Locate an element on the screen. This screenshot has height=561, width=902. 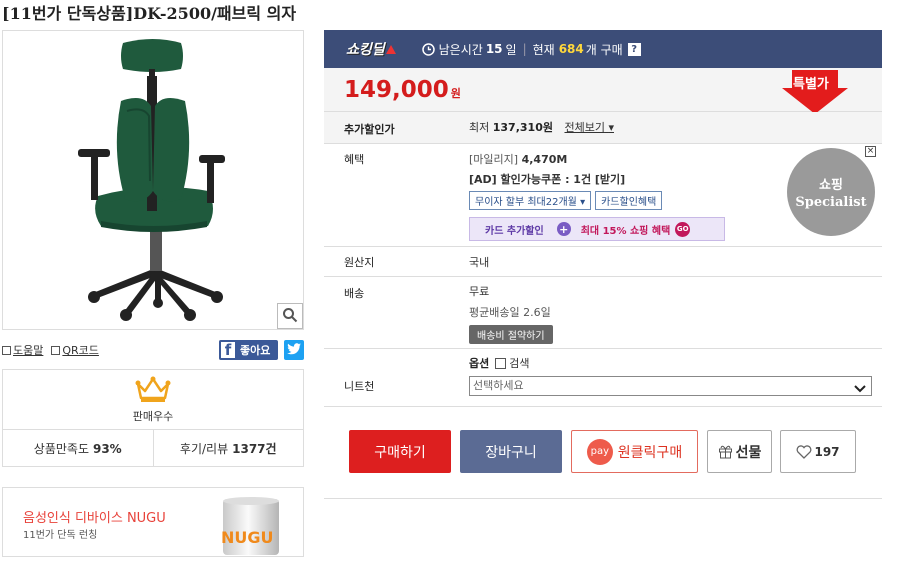
search-checkbox is located at coordinates (501, 363).